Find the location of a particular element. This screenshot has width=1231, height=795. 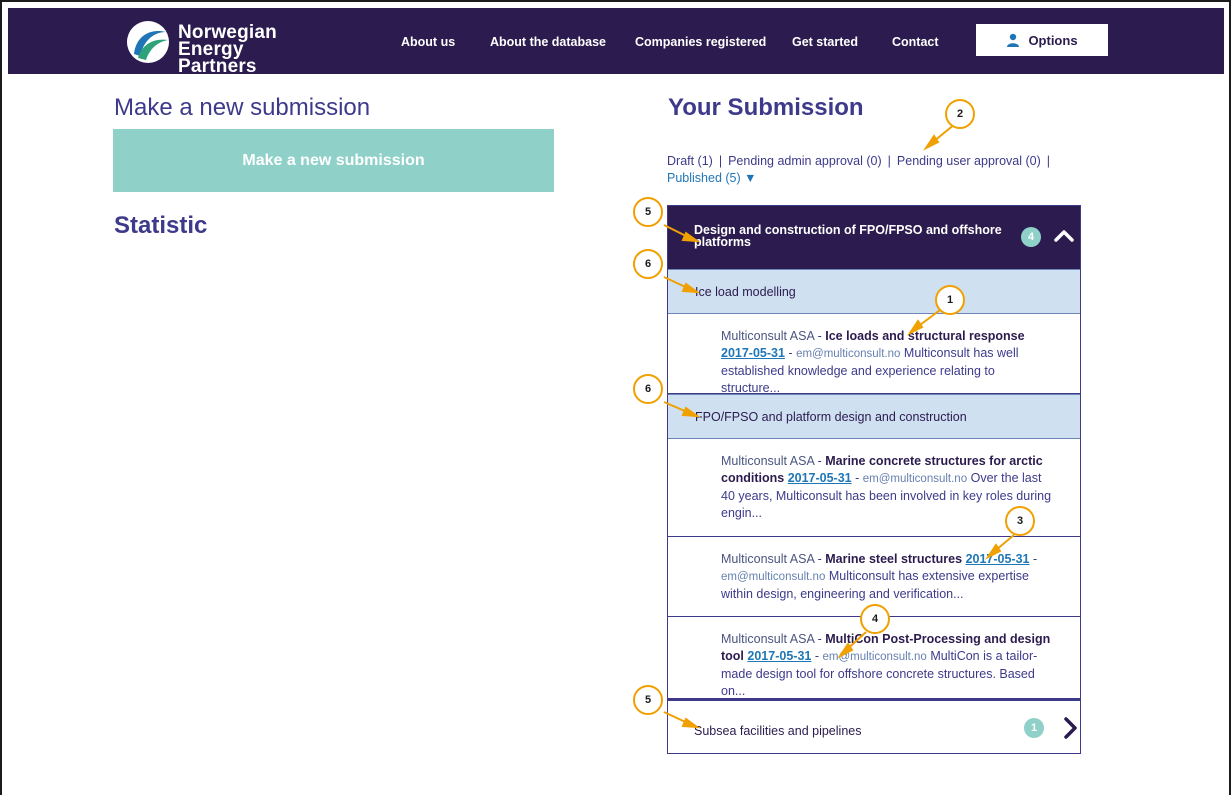

callout-marker: 1 is located at coordinates (950, 300).